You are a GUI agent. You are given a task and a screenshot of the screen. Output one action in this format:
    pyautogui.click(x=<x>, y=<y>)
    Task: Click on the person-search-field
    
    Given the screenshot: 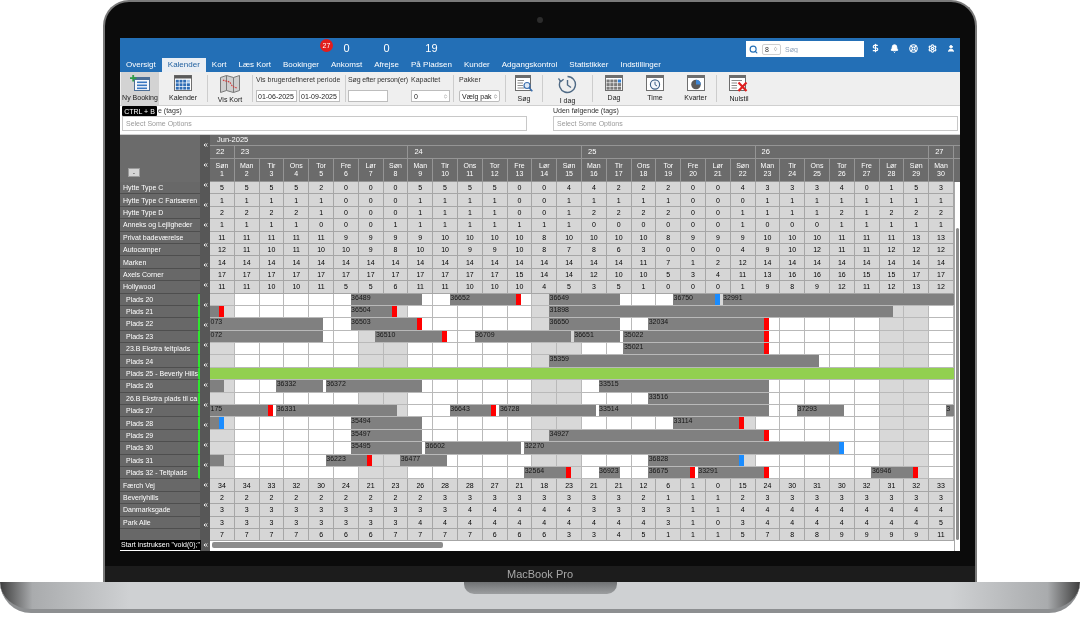 What is the action you would take?
    pyautogui.click(x=368, y=96)
    